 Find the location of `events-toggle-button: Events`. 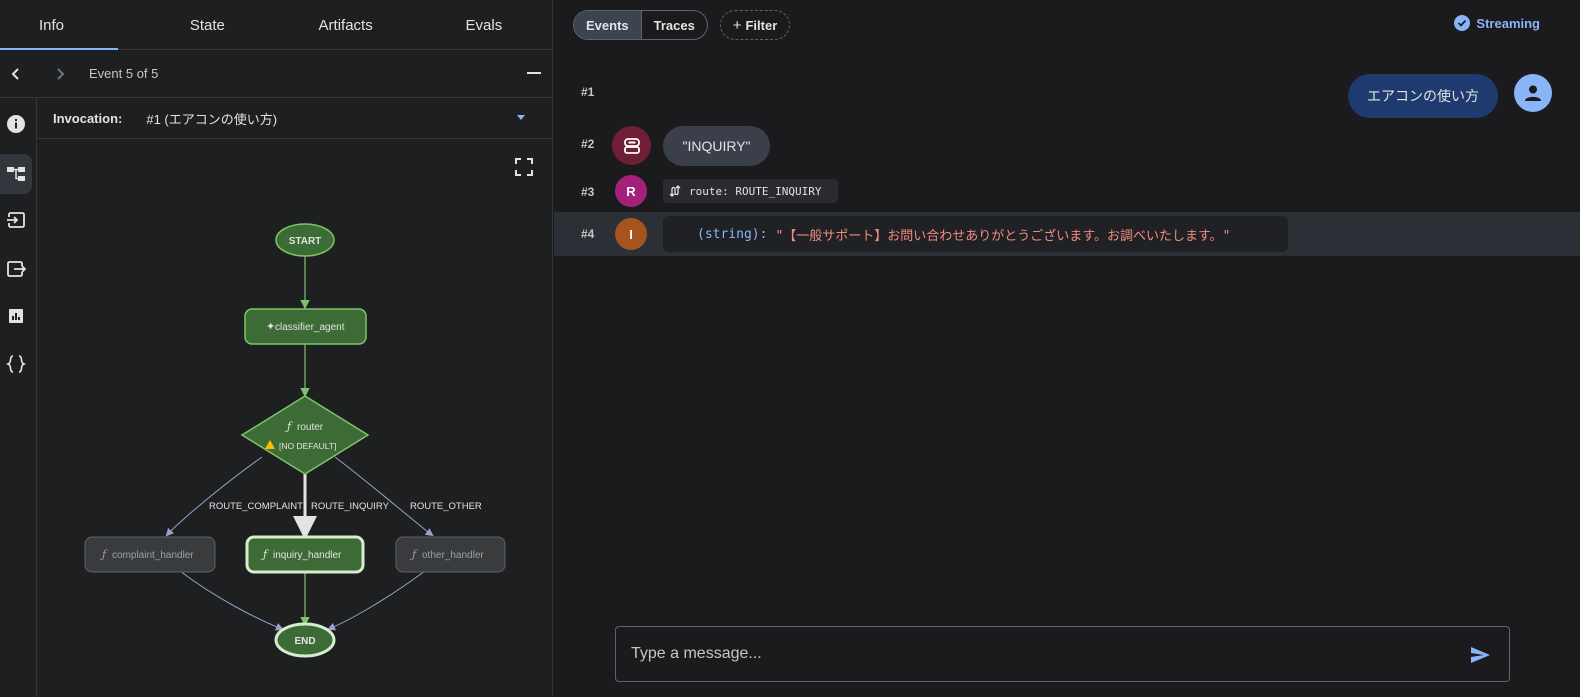

events-toggle-button: Events is located at coordinates (608, 25).